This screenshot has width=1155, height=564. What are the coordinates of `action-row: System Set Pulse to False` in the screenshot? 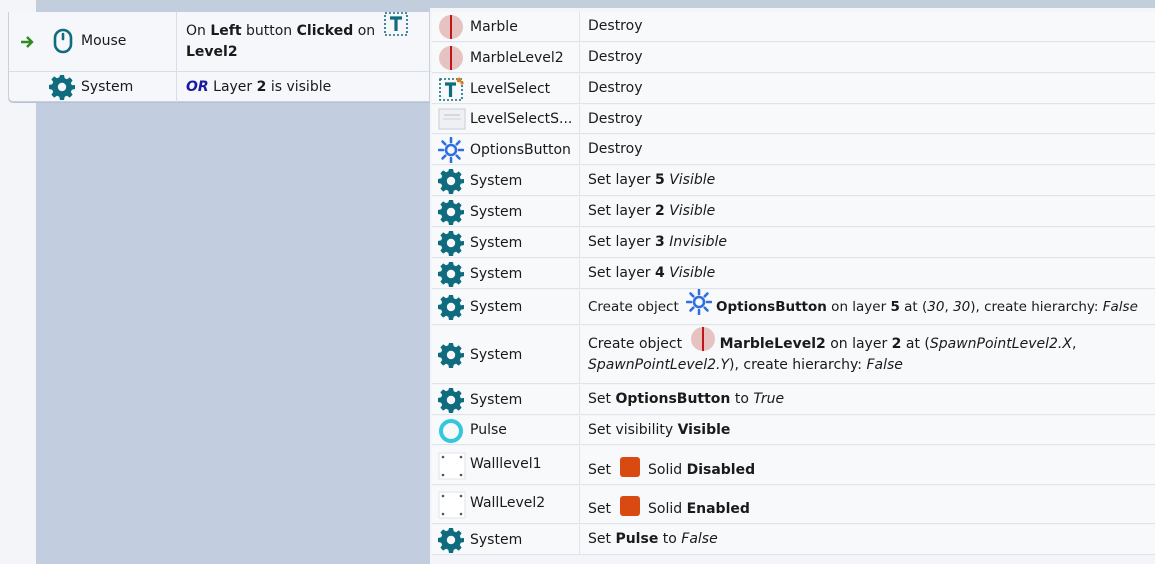 It's located at (793, 540).